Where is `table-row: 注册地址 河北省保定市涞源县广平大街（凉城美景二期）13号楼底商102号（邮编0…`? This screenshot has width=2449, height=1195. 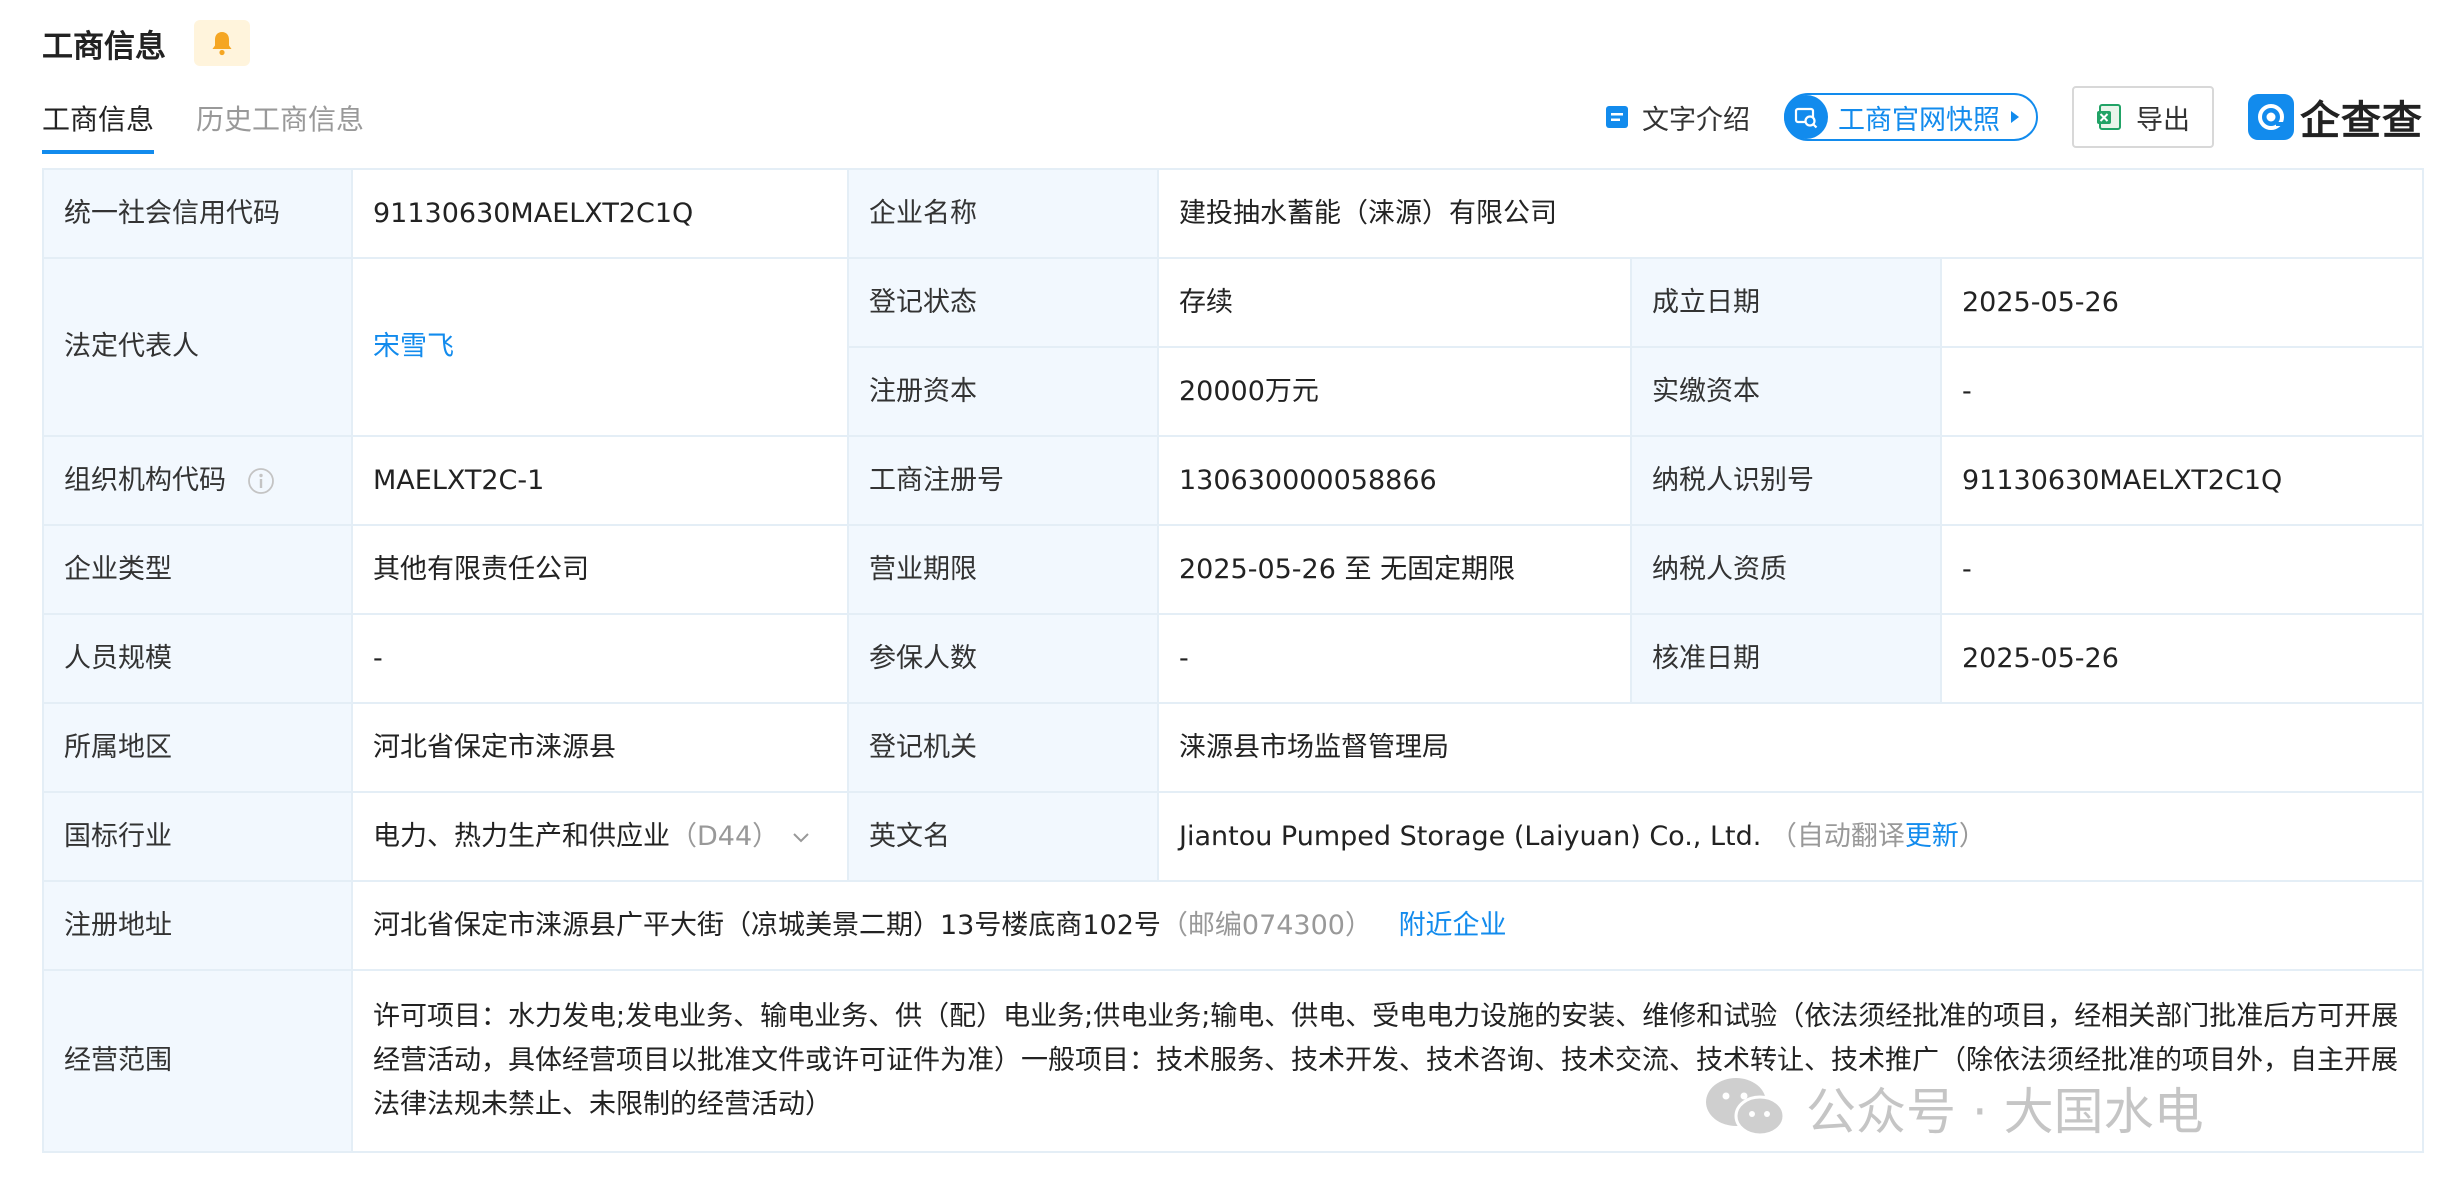 table-row: 注册地址 河北省保定市涞源县广平大街（凉城美景二期）13号楼底商102号（邮编0… is located at coordinates (1233, 925).